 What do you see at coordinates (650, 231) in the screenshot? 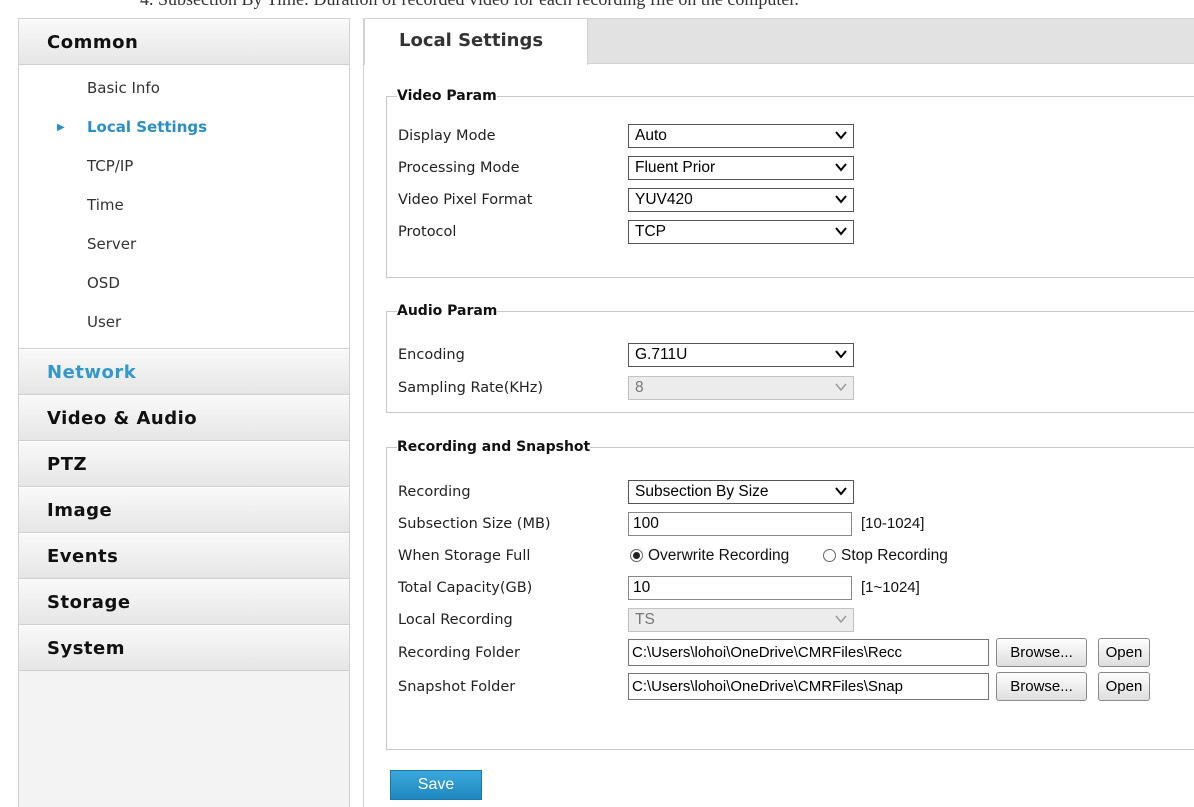
I see `protocol-value: TCP` at bounding box center [650, 231].